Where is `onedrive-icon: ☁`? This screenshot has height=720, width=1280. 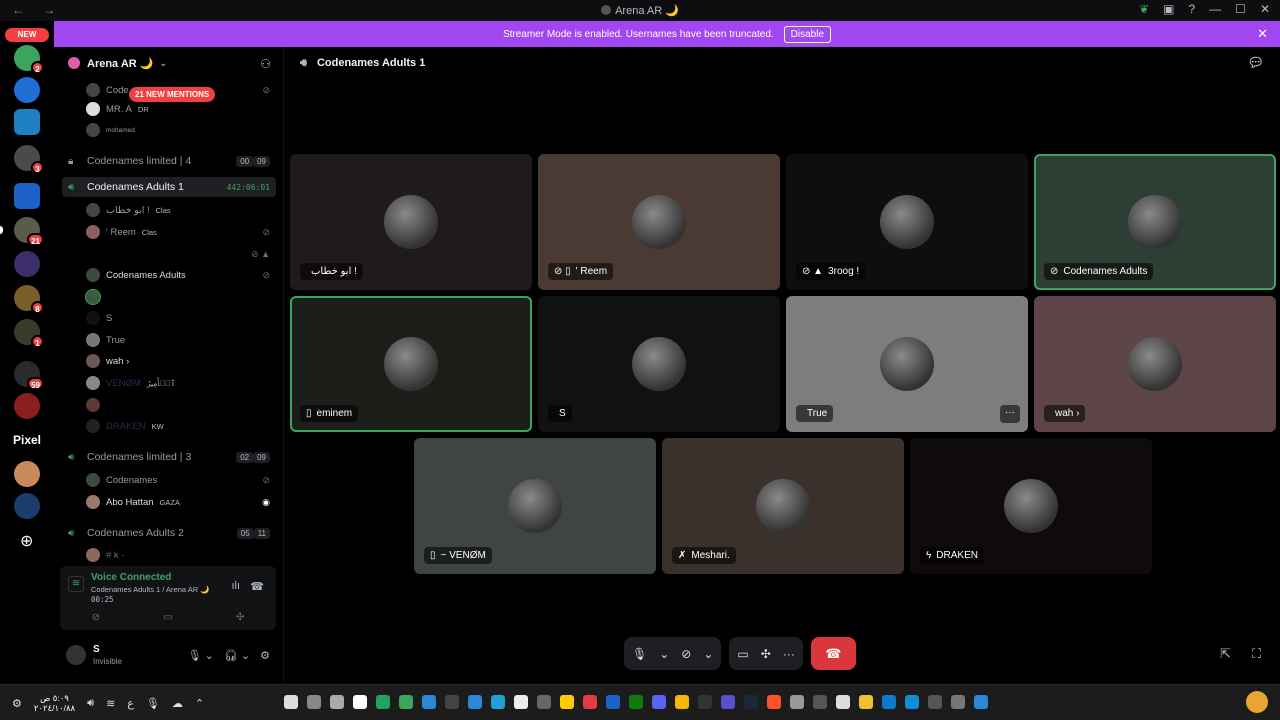 onedrive-icon: ☁ is located at coordinates (177, 703).